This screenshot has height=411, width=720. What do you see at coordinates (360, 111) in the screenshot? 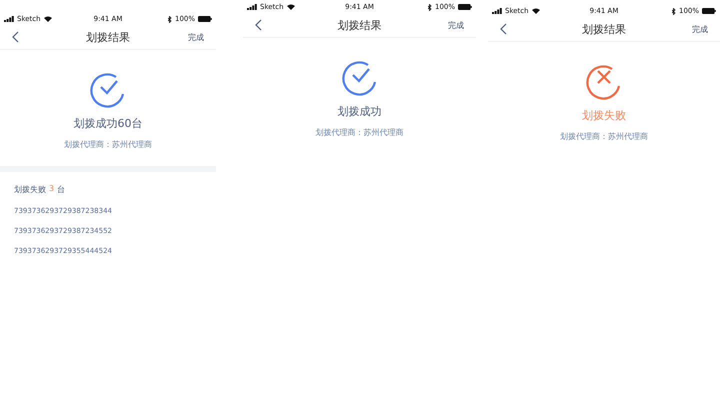
I see `result-message: 划拨成功` at bounding box center [360, 111].